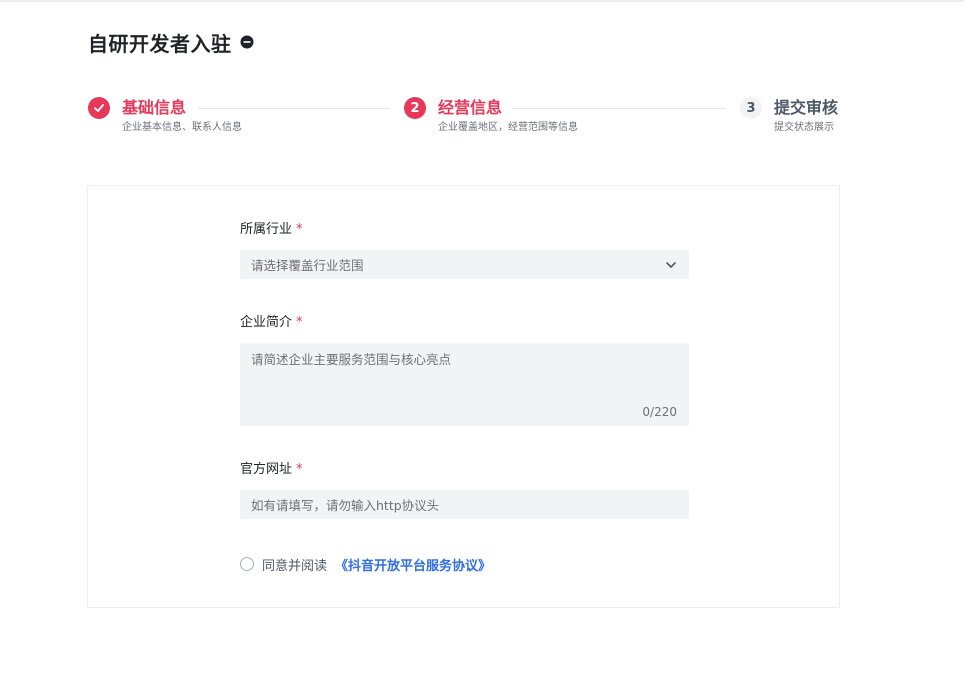 This screenshot has width=964, height=690. I want to click on agreement-text: 同意并阅读, so click(295, 566).